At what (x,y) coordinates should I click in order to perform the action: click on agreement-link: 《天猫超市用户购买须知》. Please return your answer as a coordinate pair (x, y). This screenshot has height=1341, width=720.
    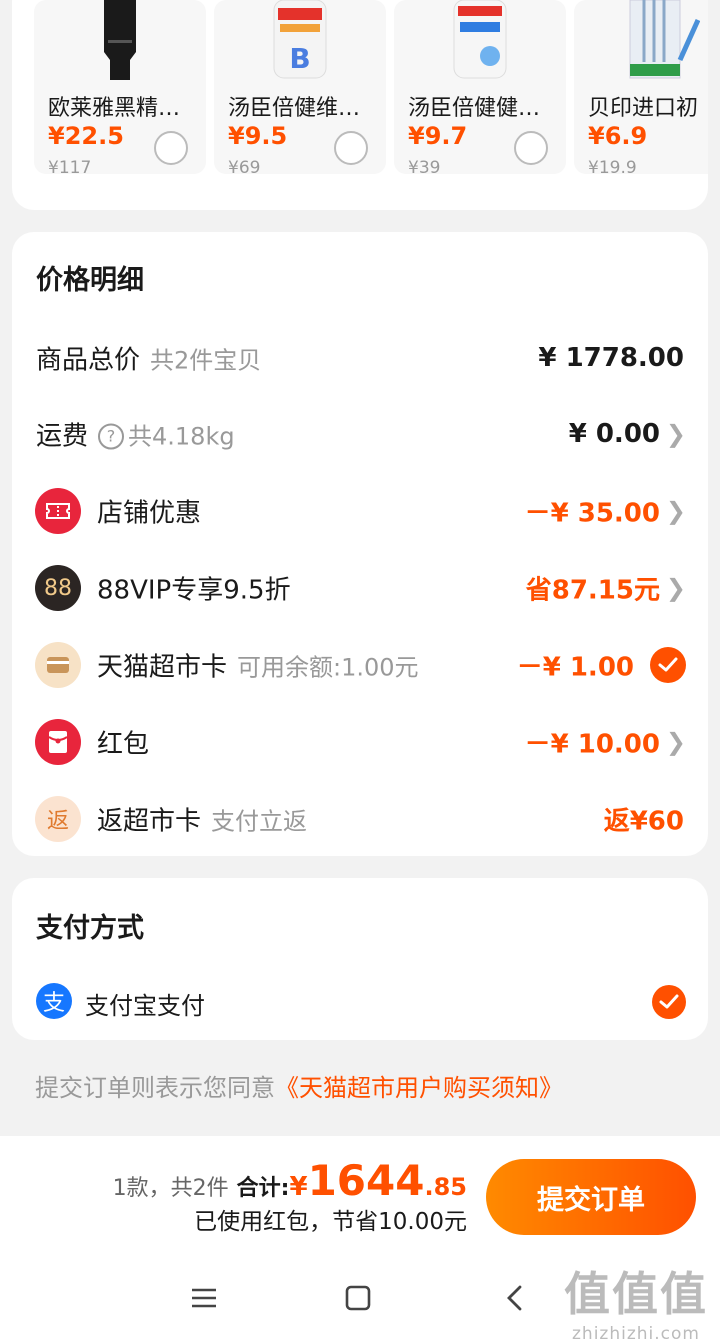
    Looking at the image, I should click on (419, 1088).